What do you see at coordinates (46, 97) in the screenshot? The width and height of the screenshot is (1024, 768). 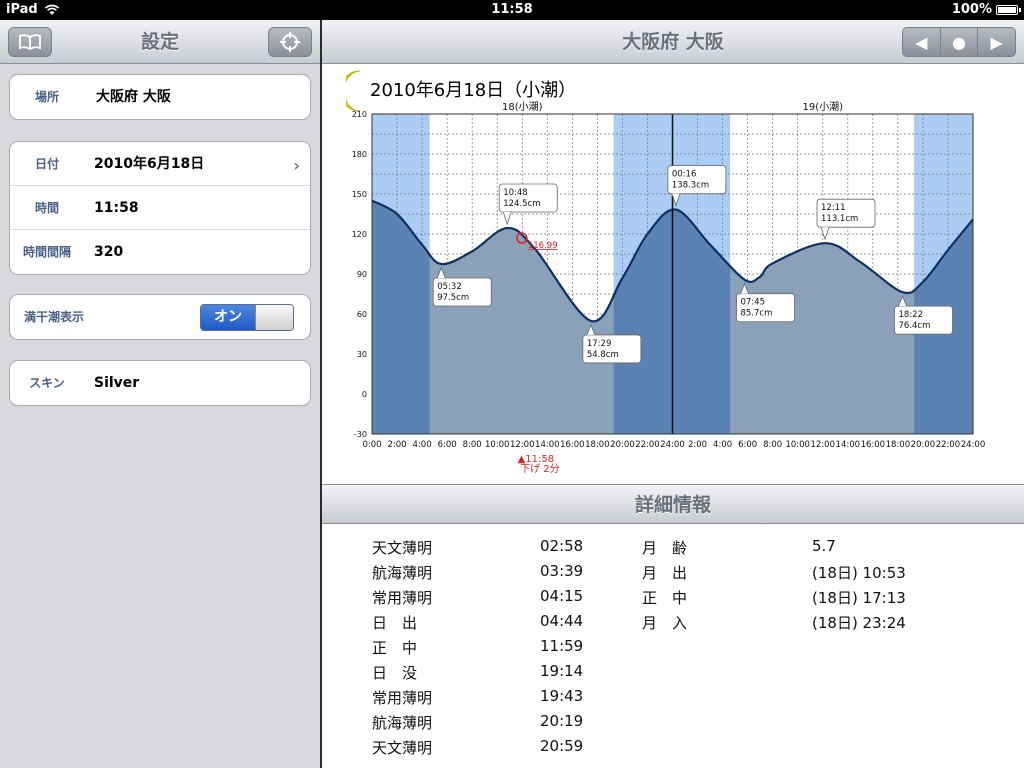 I see `location-label: 場所` at bounding box center [46, 97].